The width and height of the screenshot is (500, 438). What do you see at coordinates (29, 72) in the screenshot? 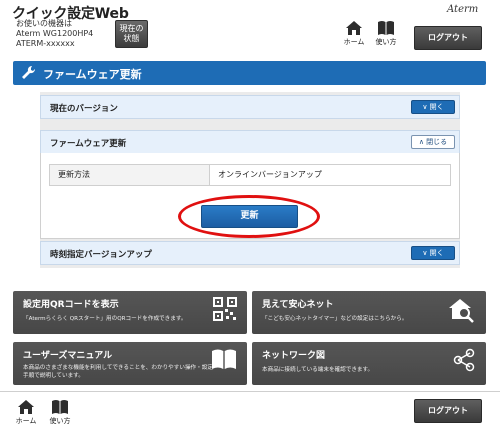
I see `wrench-icon` at bounding box center [29, 72].